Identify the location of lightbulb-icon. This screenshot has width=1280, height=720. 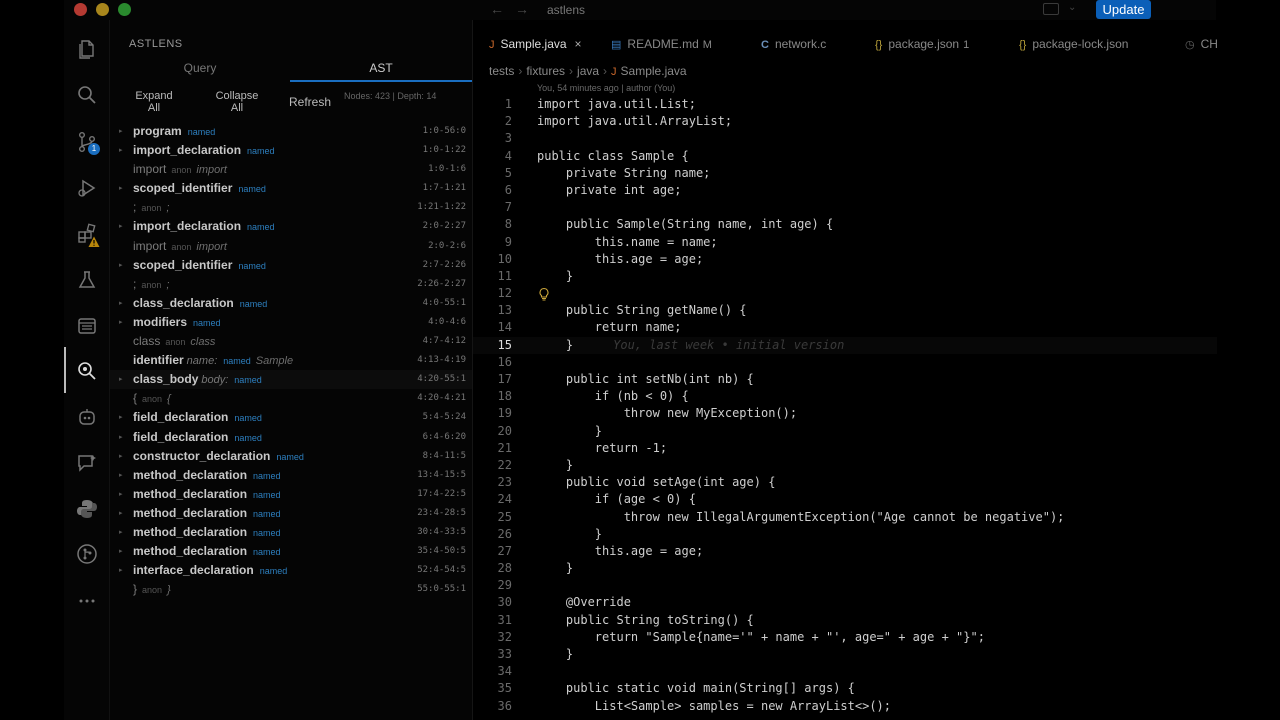
(544, 294).